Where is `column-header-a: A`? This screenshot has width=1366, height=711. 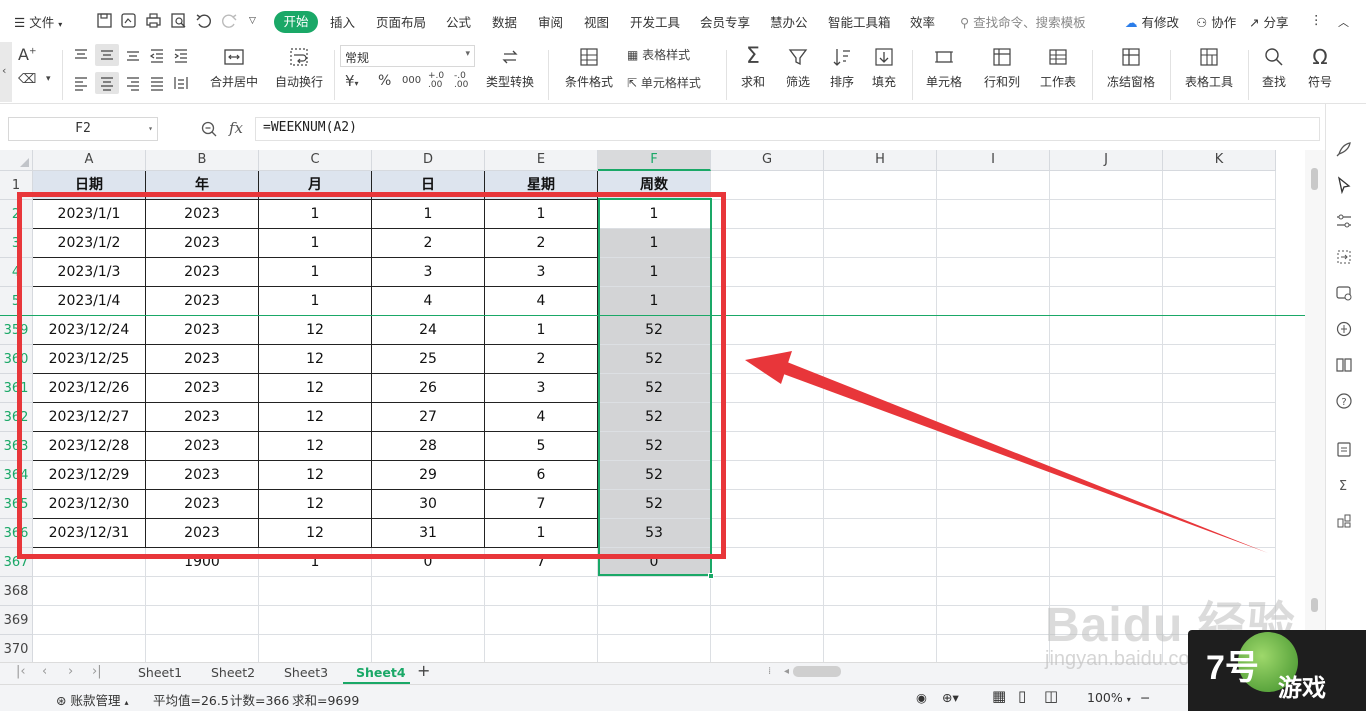 column-header-a: A is located at coordinates (89, 160).